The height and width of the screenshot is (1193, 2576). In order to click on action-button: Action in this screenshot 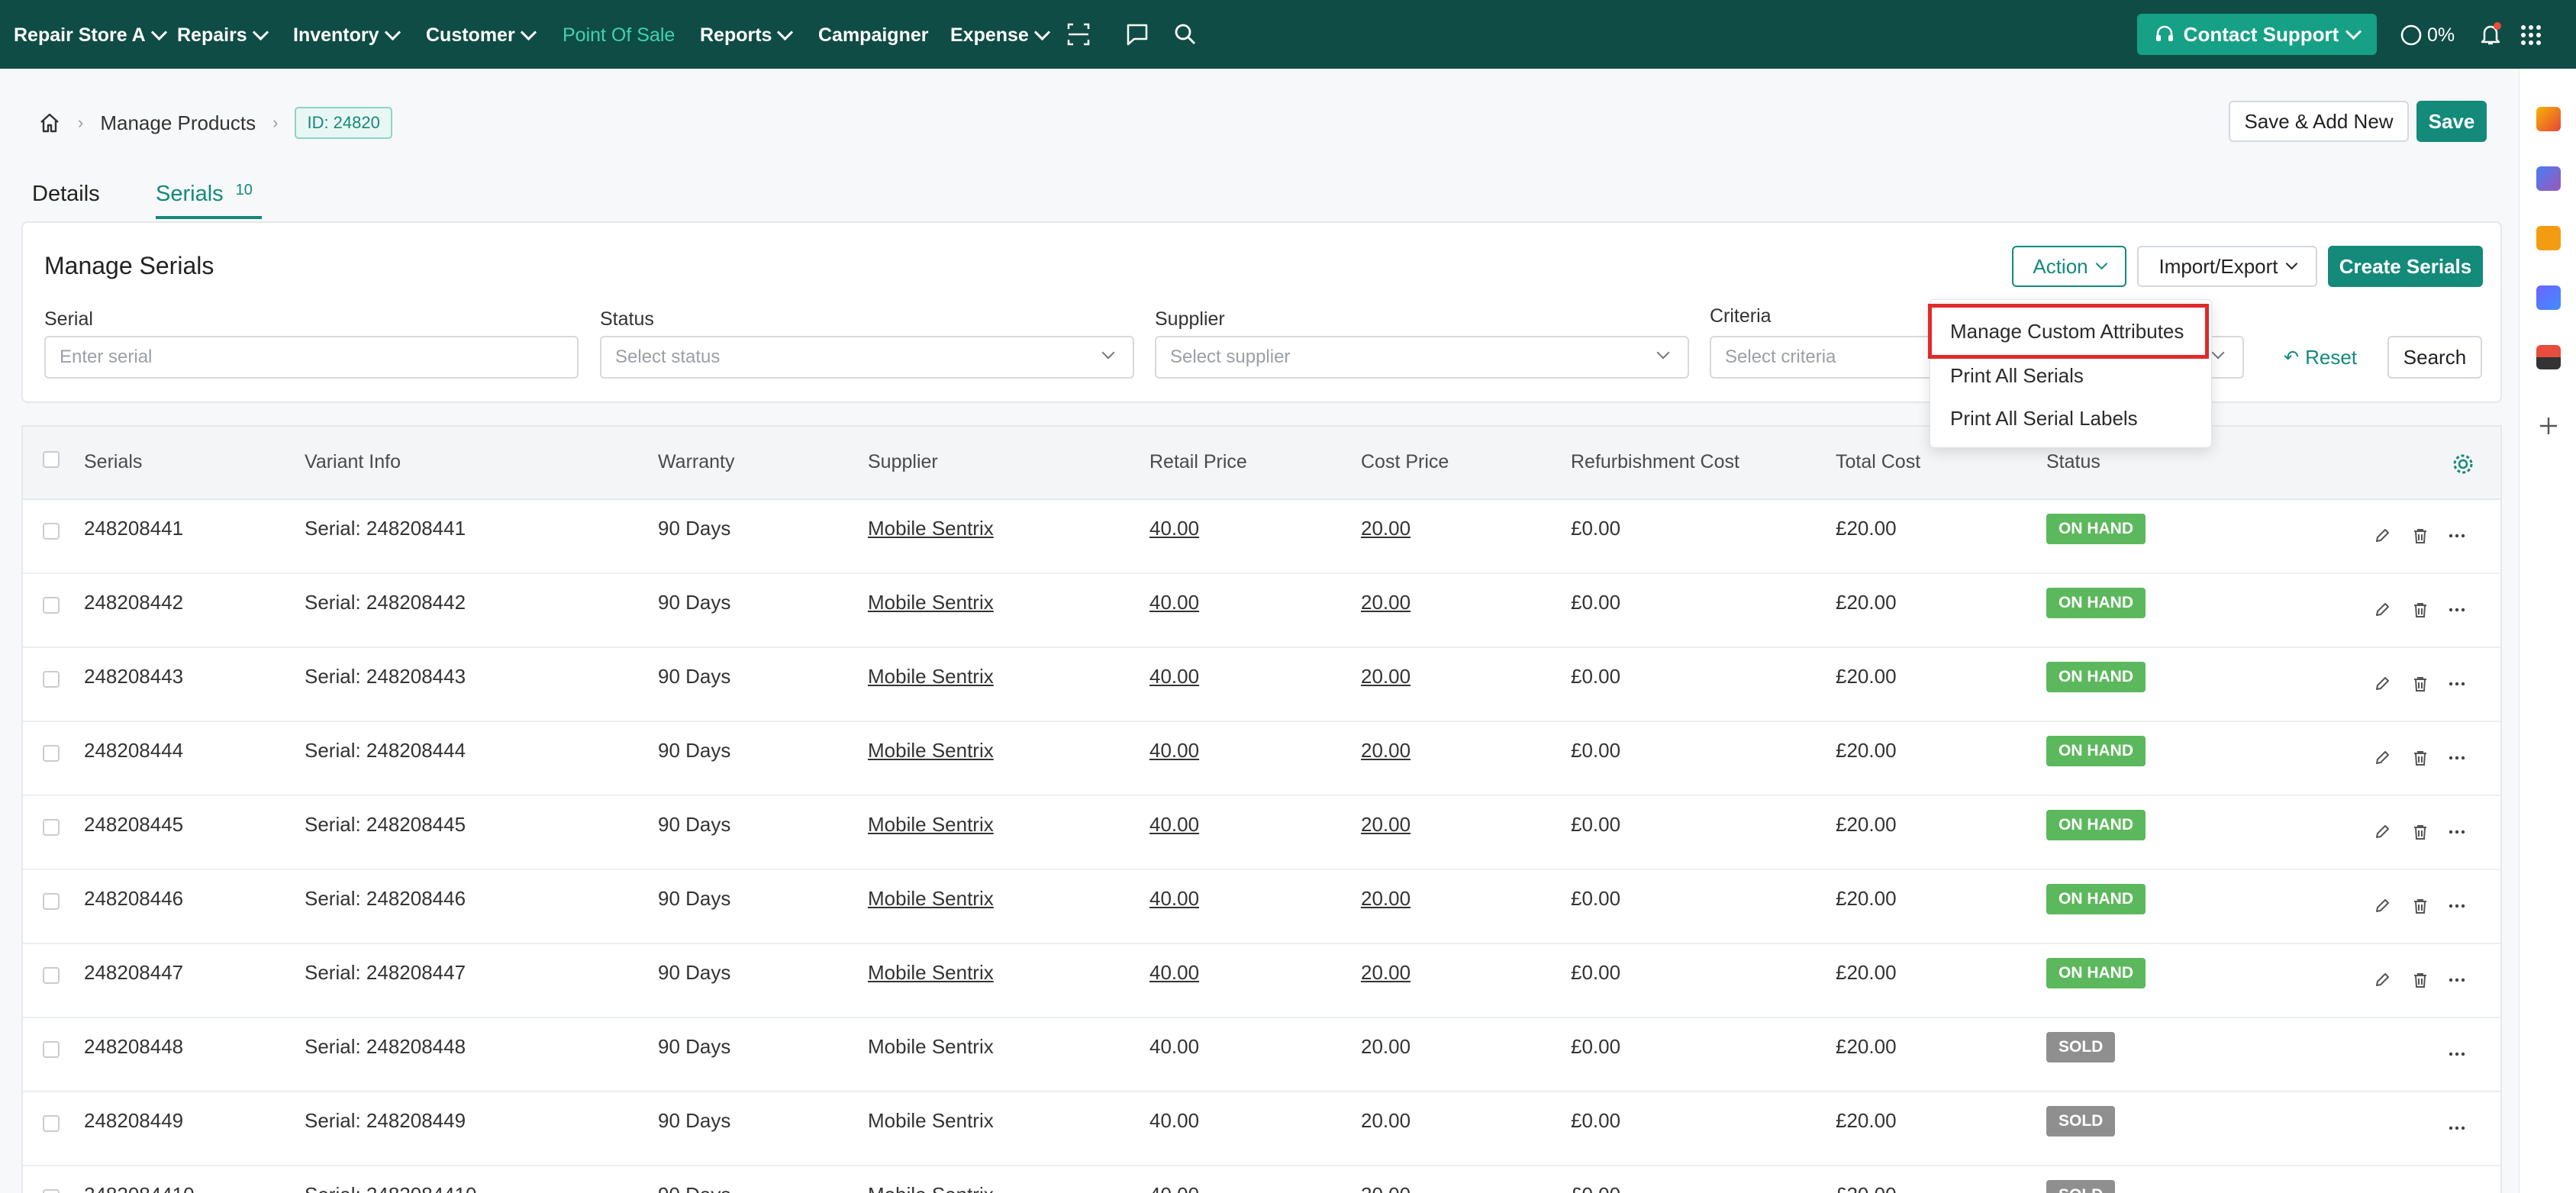, I will do `click(2069, 266)`.